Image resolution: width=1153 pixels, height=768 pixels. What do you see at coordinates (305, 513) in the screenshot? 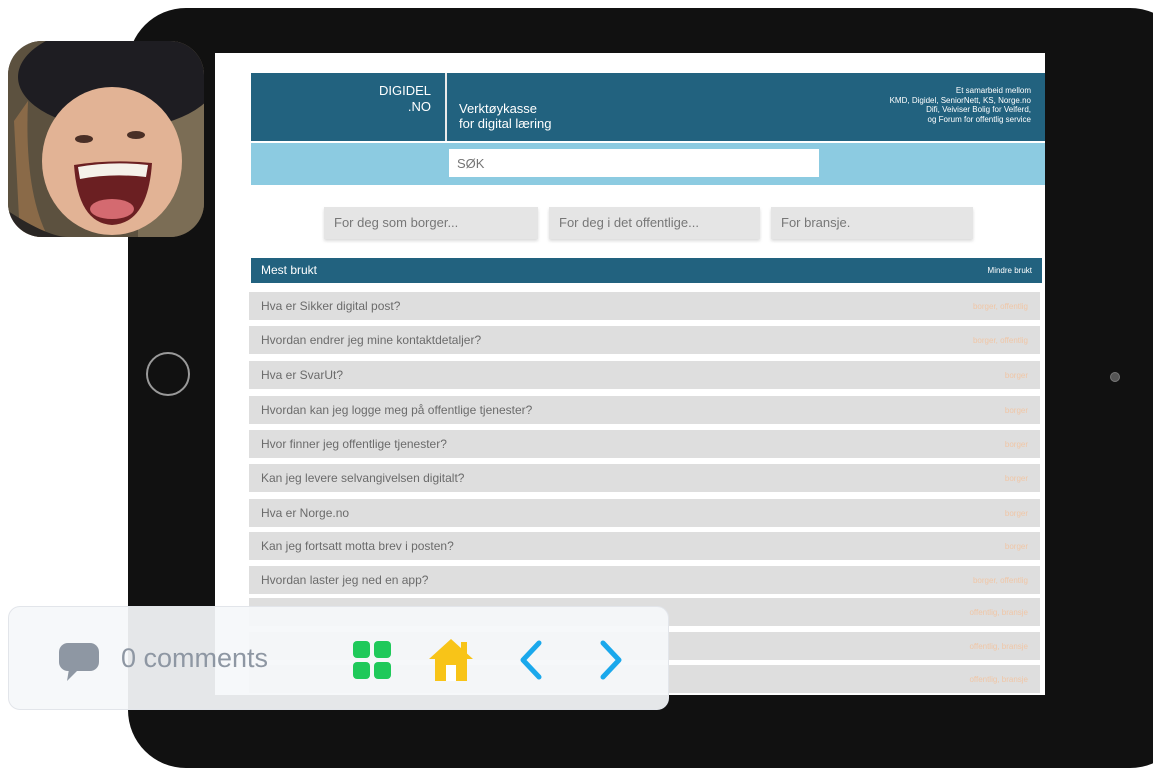
I see `question-text: Hva er Norge.no` at bounding box center [305, 513].